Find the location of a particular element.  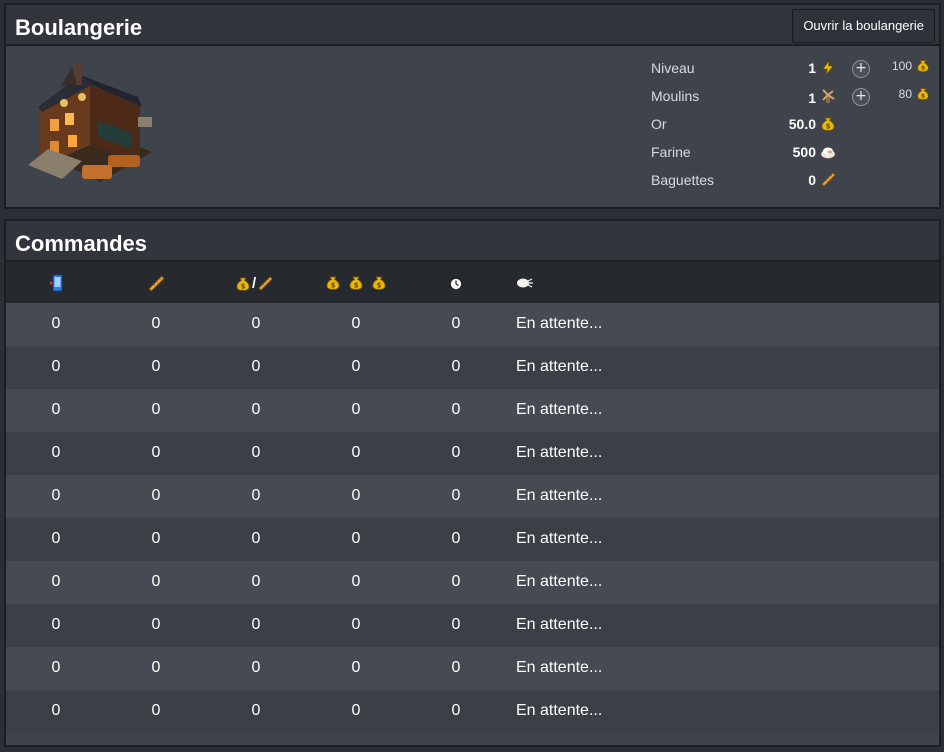

level-label: Niveau is located at coordinates (673, 68).